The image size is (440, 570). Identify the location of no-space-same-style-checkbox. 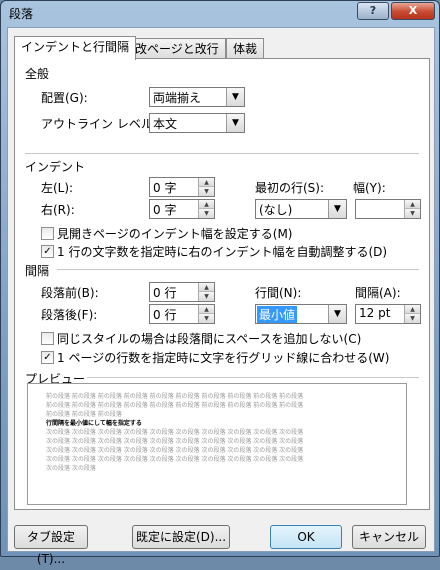
(47, 338).